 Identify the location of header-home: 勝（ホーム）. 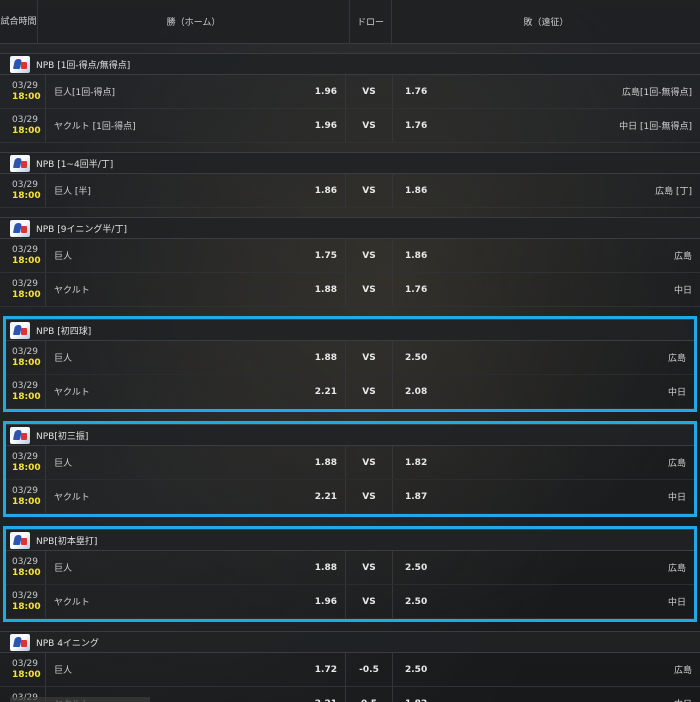
(194, 21).